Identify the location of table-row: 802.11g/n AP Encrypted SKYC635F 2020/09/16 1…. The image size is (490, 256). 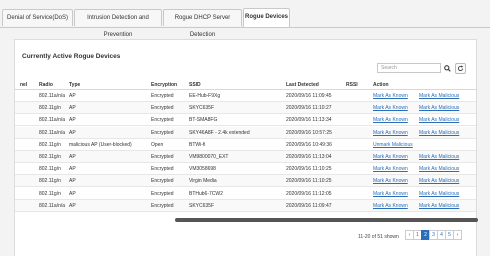
(245, 108).